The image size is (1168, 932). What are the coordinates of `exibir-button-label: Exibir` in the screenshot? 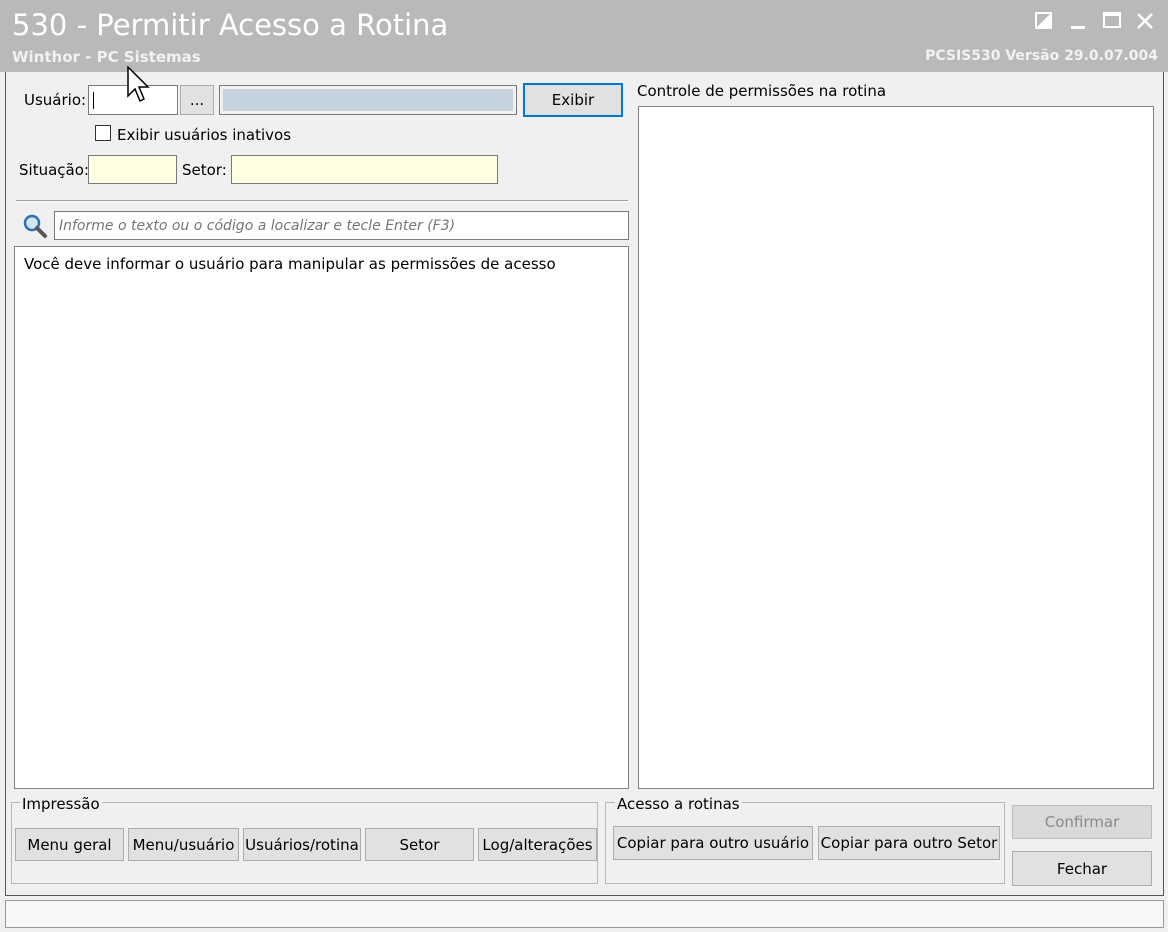 It's located at (573, 100).